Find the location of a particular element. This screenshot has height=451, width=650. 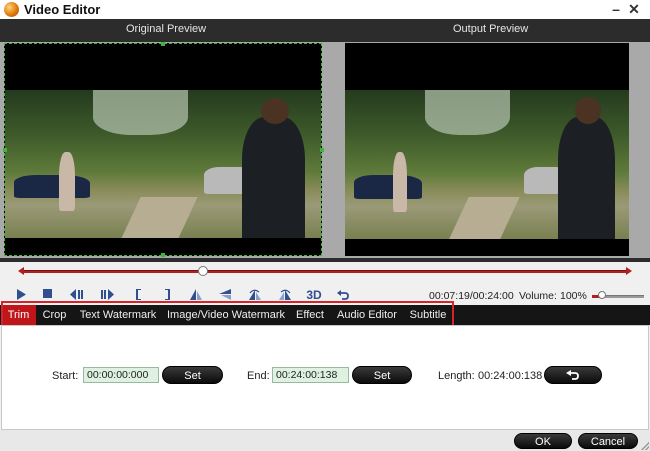

tab-subtitle: Subtitle is located at coordinates (428, 315).